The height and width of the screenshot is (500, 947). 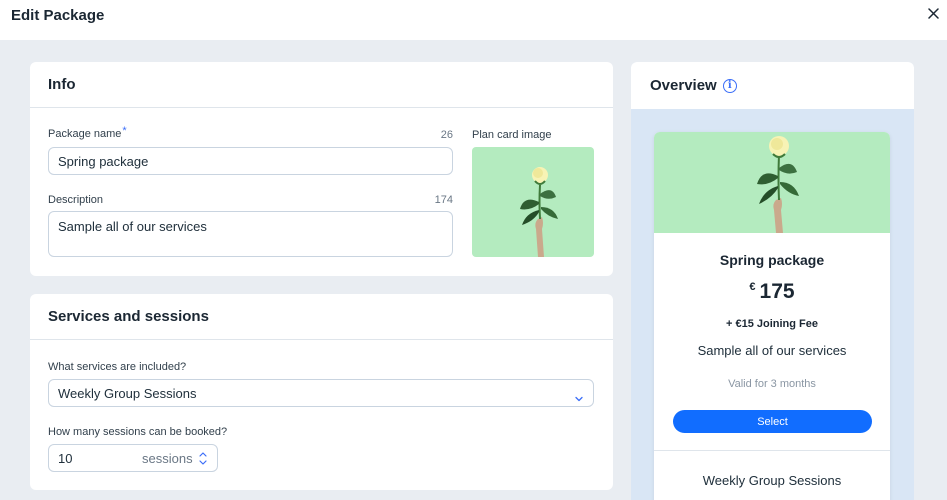 I want to click on price-value: 175, so click(x=777, y=291).